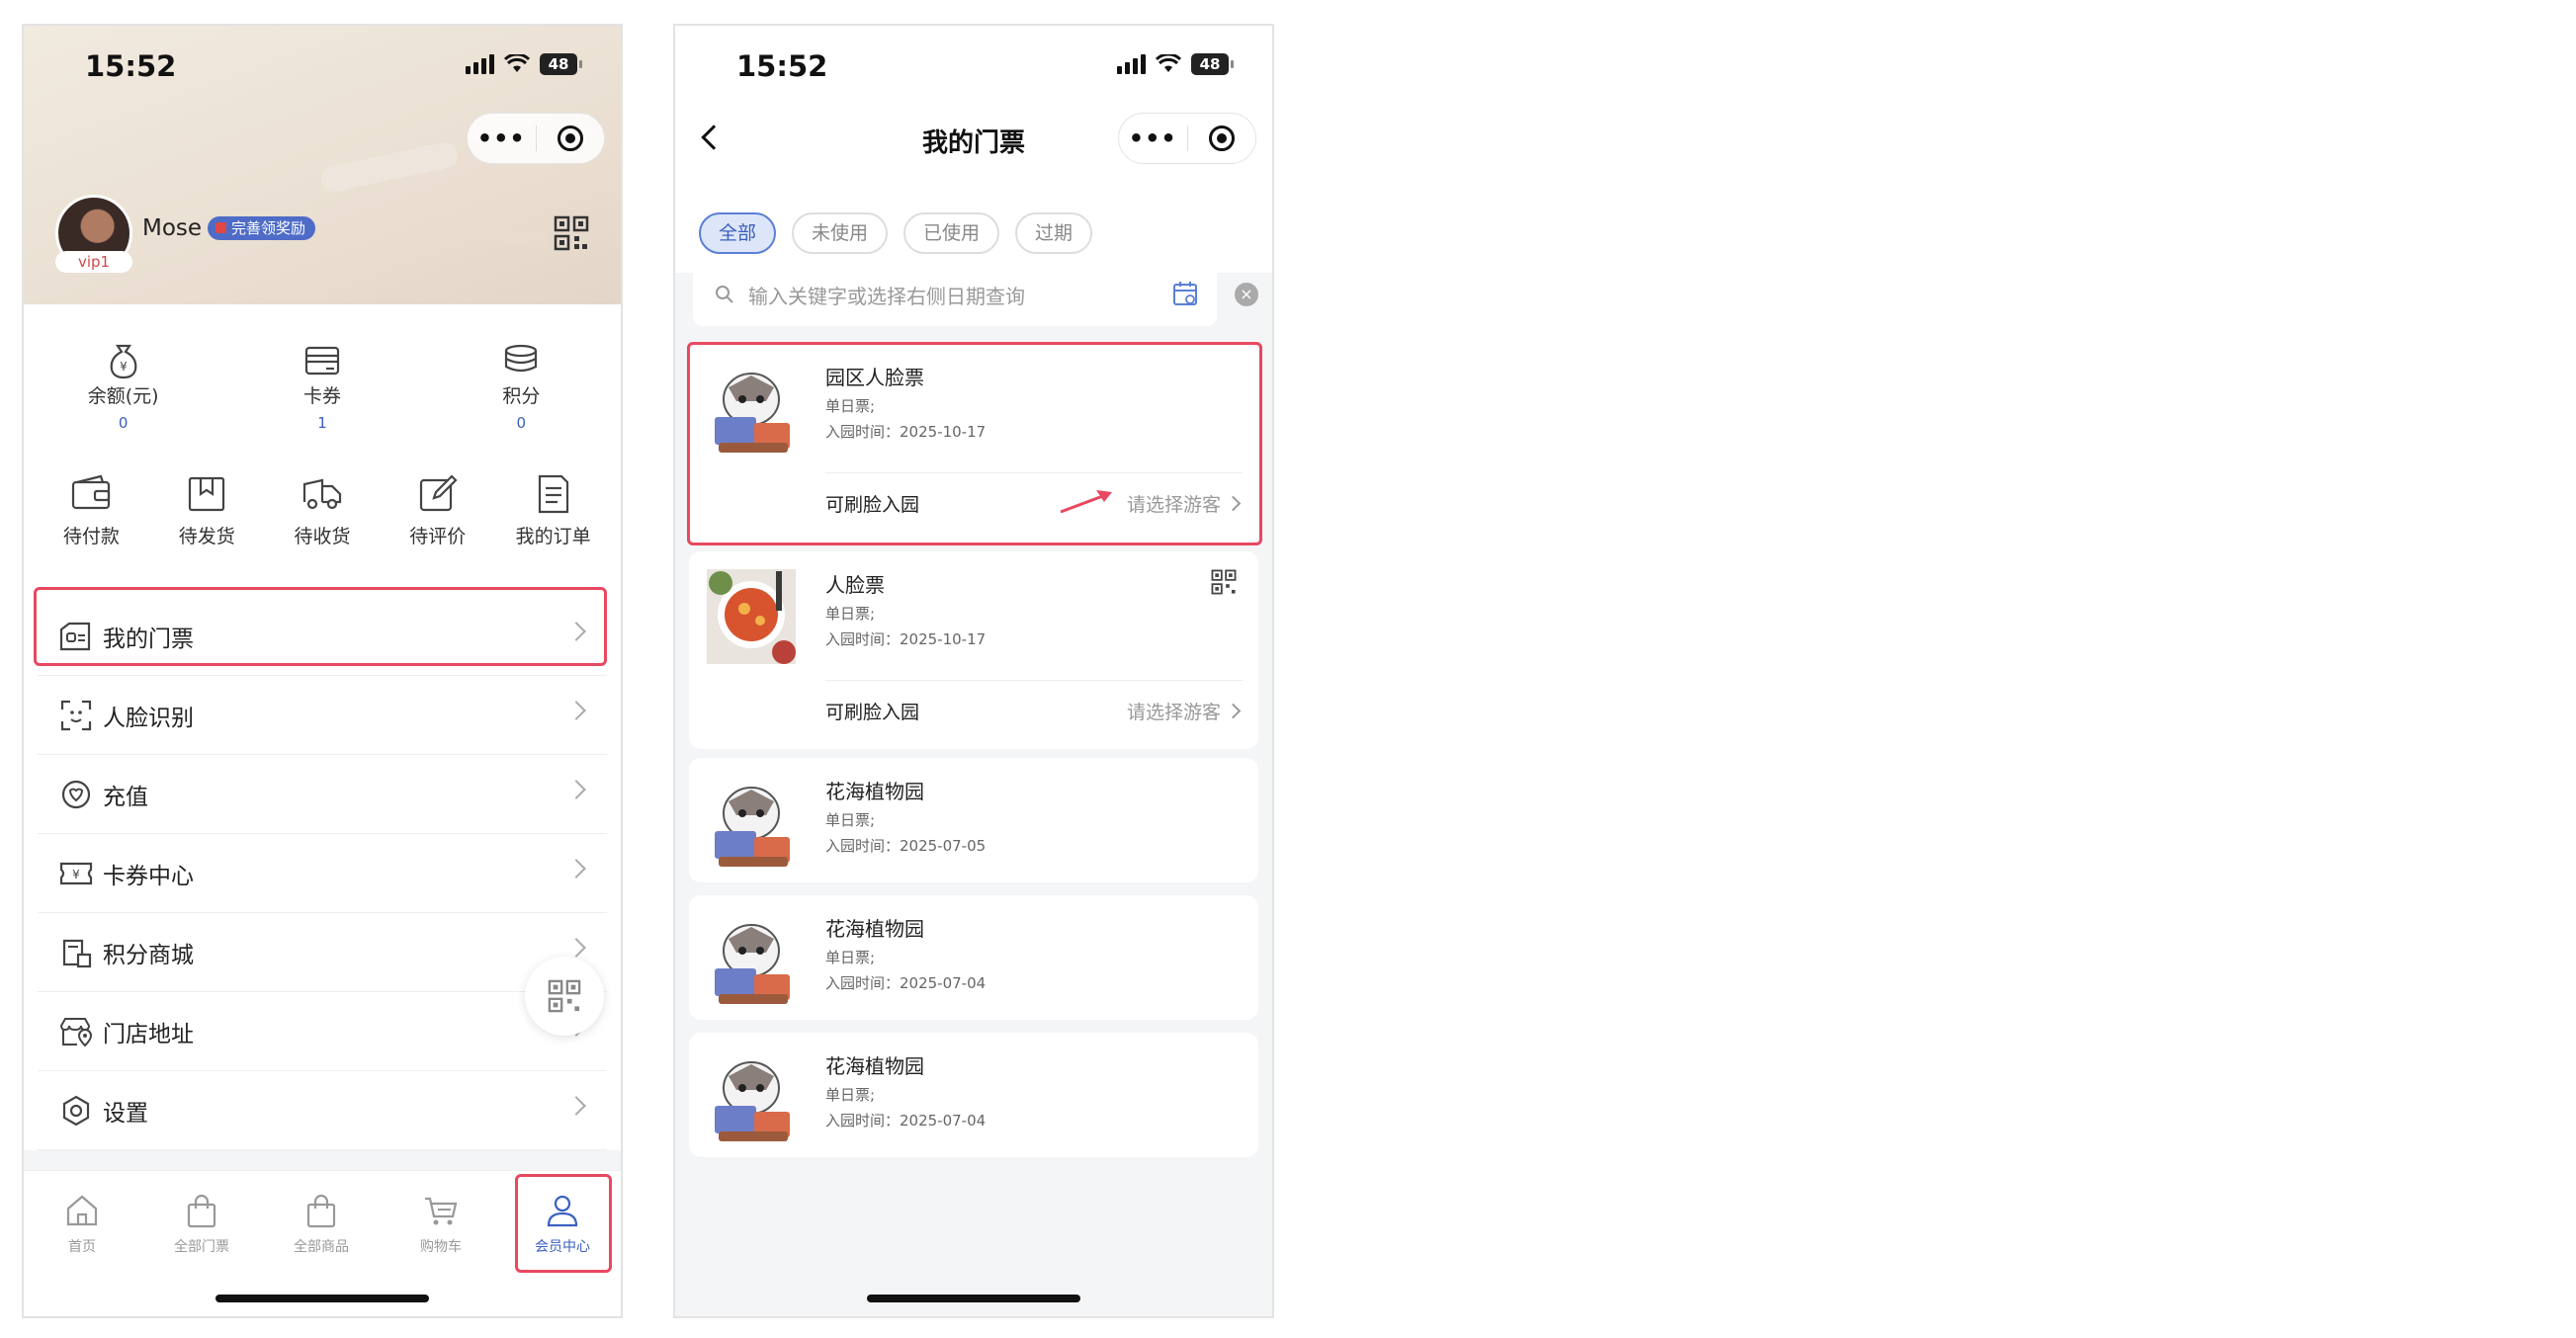 The width and height of the screenshot is (2576, 1338). Describe the element at coordinates (77, 953) in the screenshot. I see `points-mall-icon` at that location.